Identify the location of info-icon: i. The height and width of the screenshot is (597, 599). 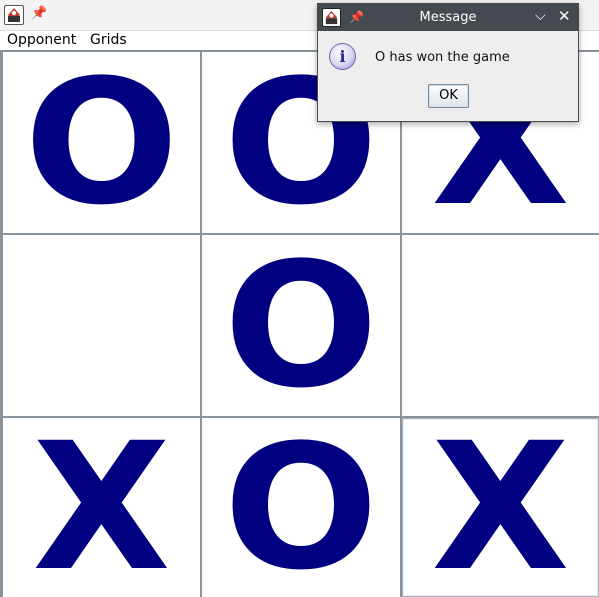
(342, 56).